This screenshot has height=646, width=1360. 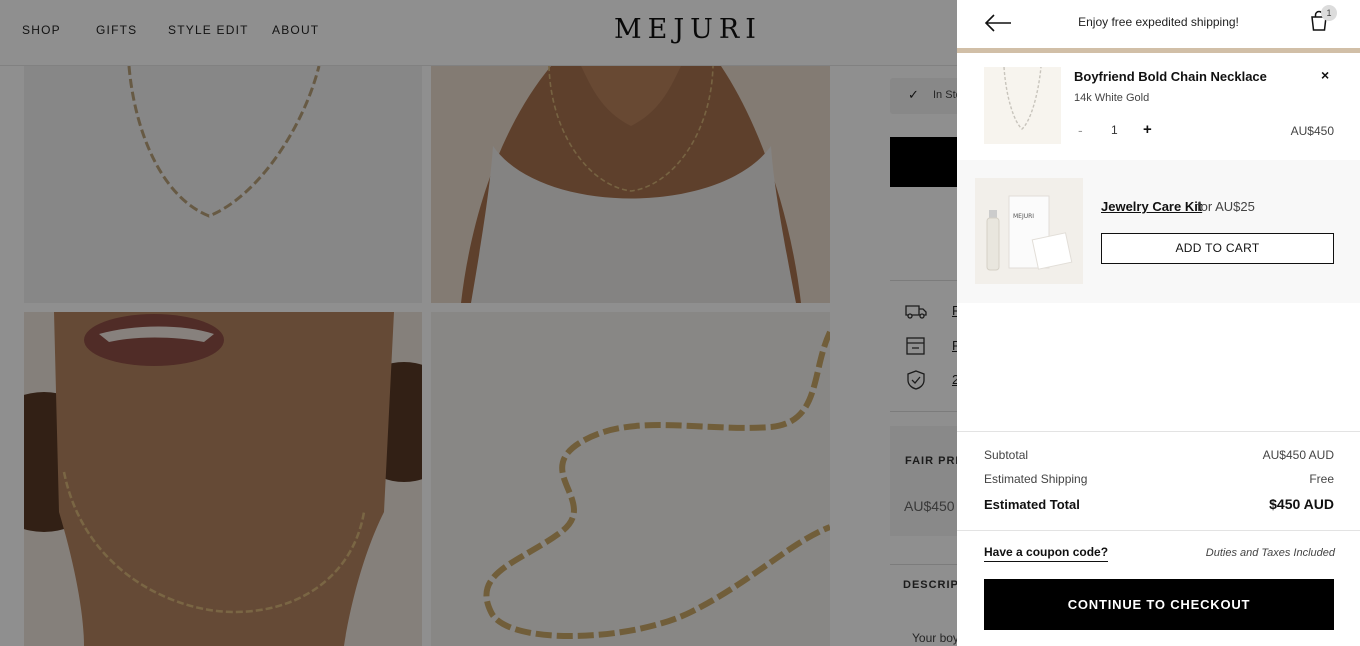 What do you see at coordinates (1321, 479) in the screenshot?
I see `shipping-value: Free` at bounding box center [1321, 479].